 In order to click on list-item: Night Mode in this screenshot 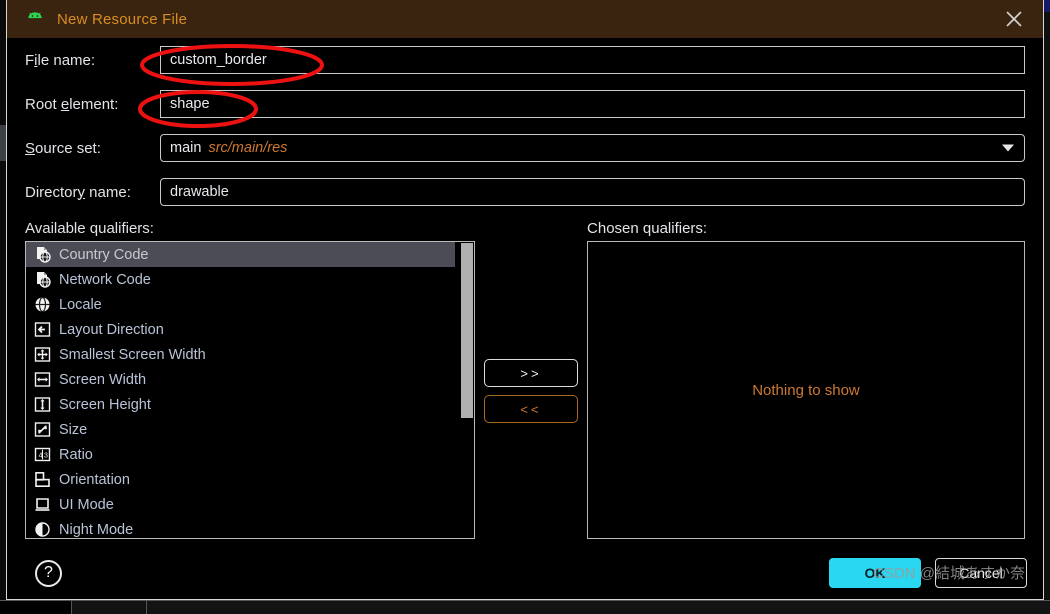, I will do `click(240, 527)`.